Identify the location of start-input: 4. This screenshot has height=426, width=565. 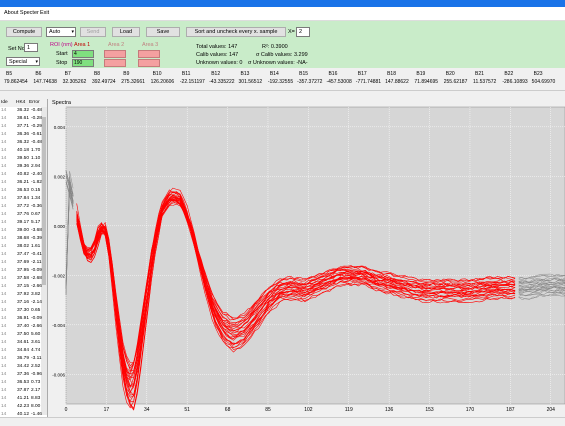
(83, 54).